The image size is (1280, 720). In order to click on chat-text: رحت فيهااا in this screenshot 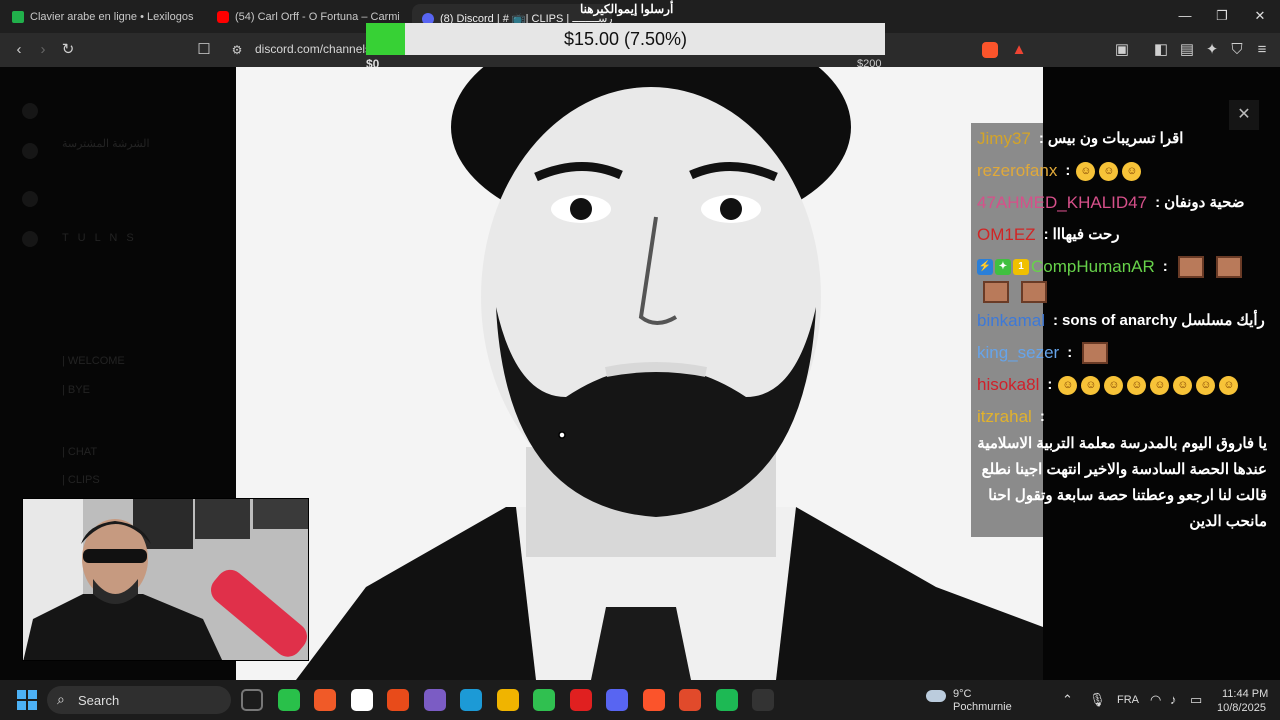, I will do `click(1086, 234)`.